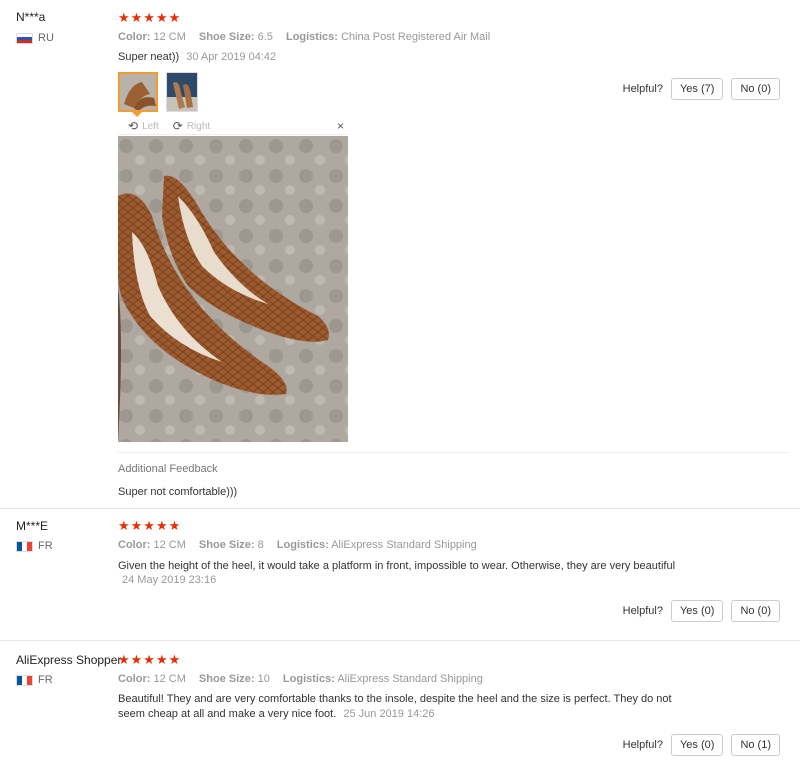 The width and height of the screenshot is (800, 764). I want to click on thumbnail-pointer, so click(137, 114).